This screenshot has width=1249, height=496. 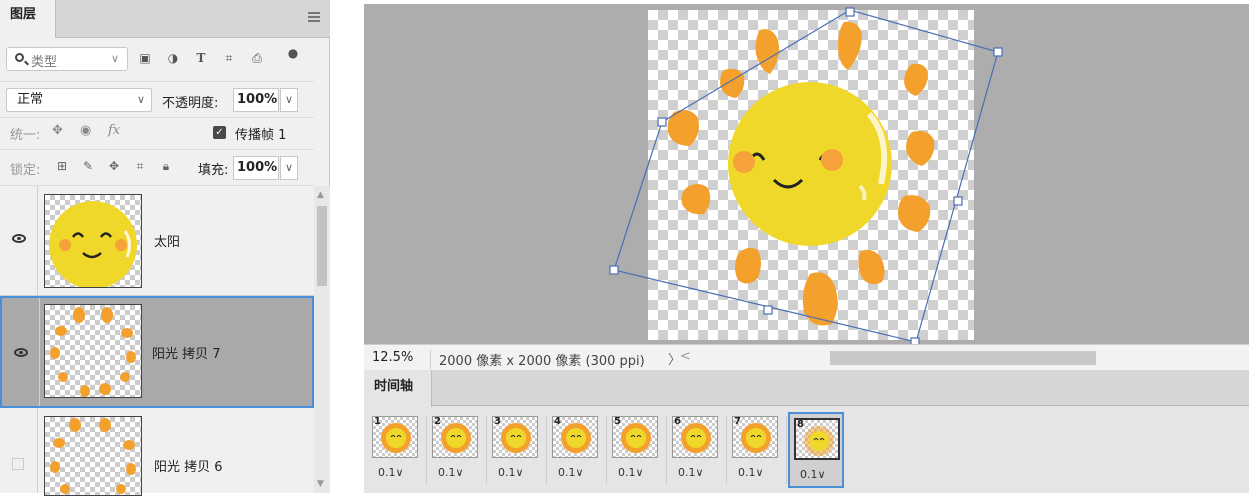 I want to click on unify-style-icon: fx, so click(x=117, y=132).